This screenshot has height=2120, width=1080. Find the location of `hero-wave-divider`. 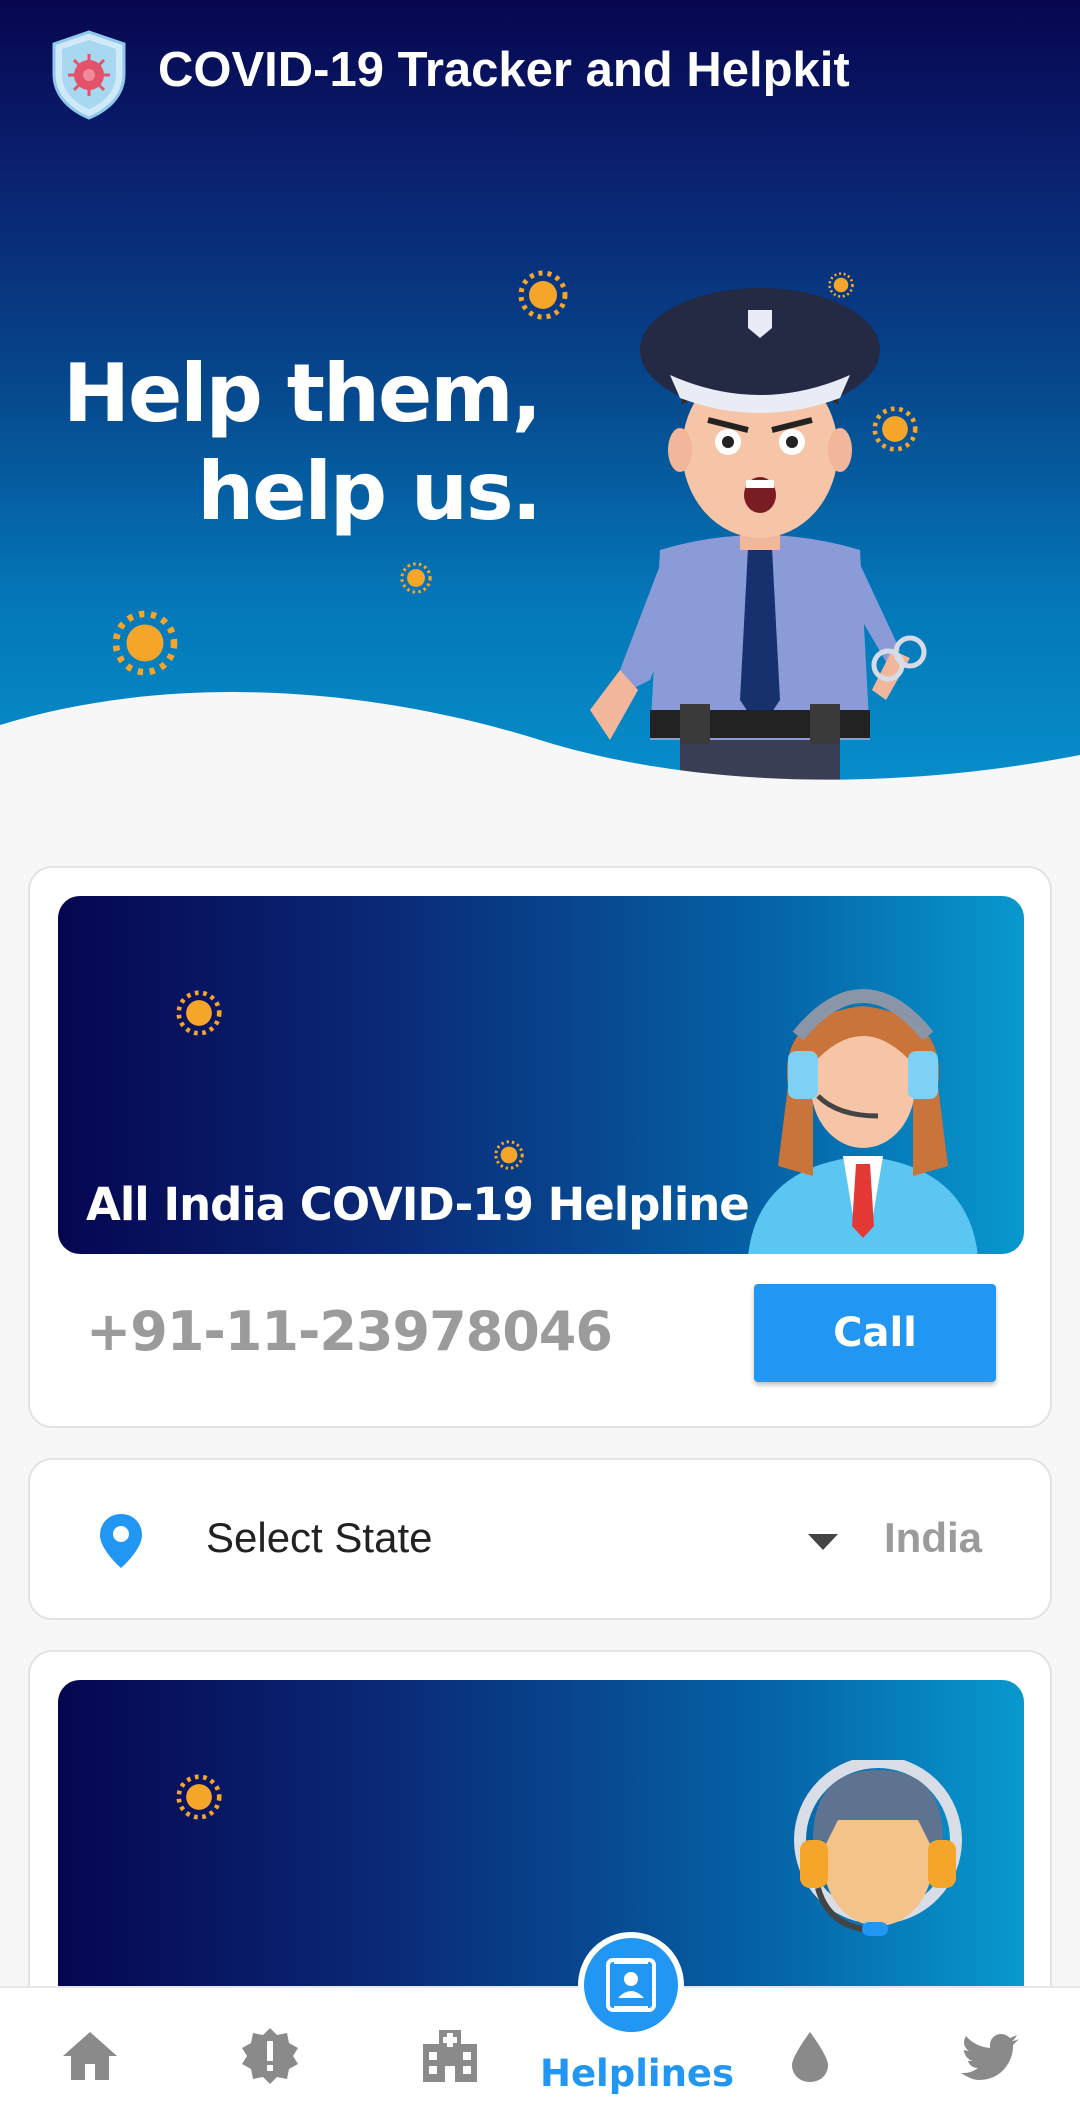

hero-wave-divider is located at coordinates (540, 746).